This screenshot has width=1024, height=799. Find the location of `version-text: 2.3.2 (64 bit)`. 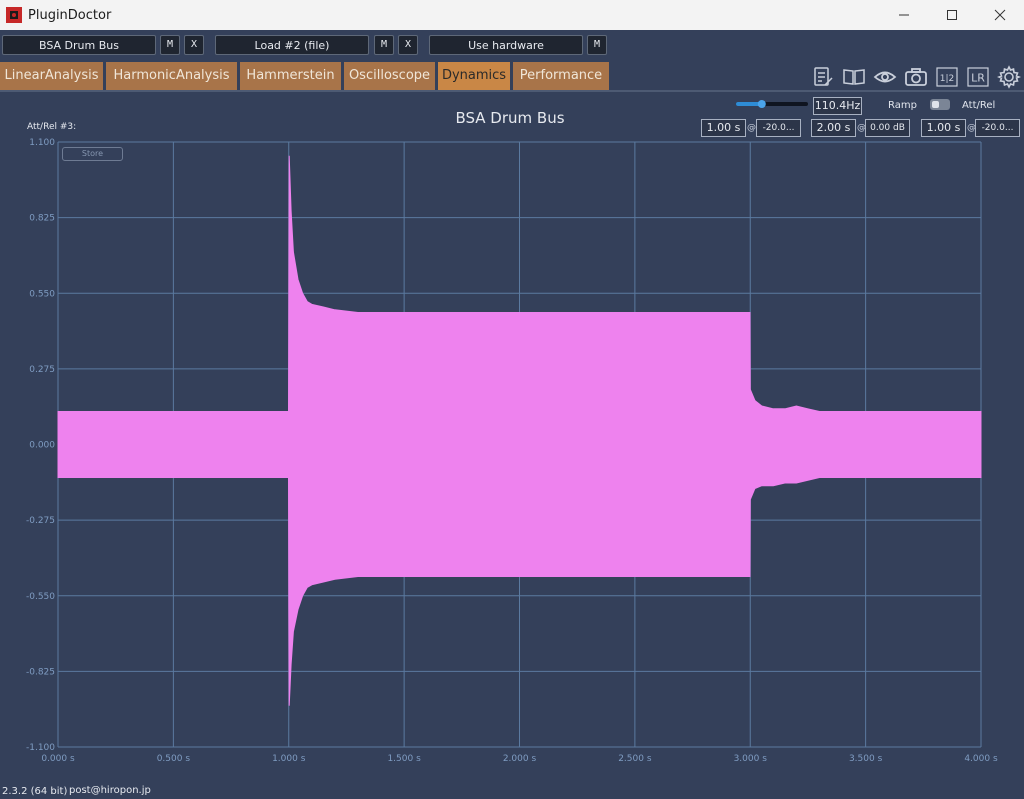

version-text: 2.3.2 (64 bit) is located at coordinates (35, 791).